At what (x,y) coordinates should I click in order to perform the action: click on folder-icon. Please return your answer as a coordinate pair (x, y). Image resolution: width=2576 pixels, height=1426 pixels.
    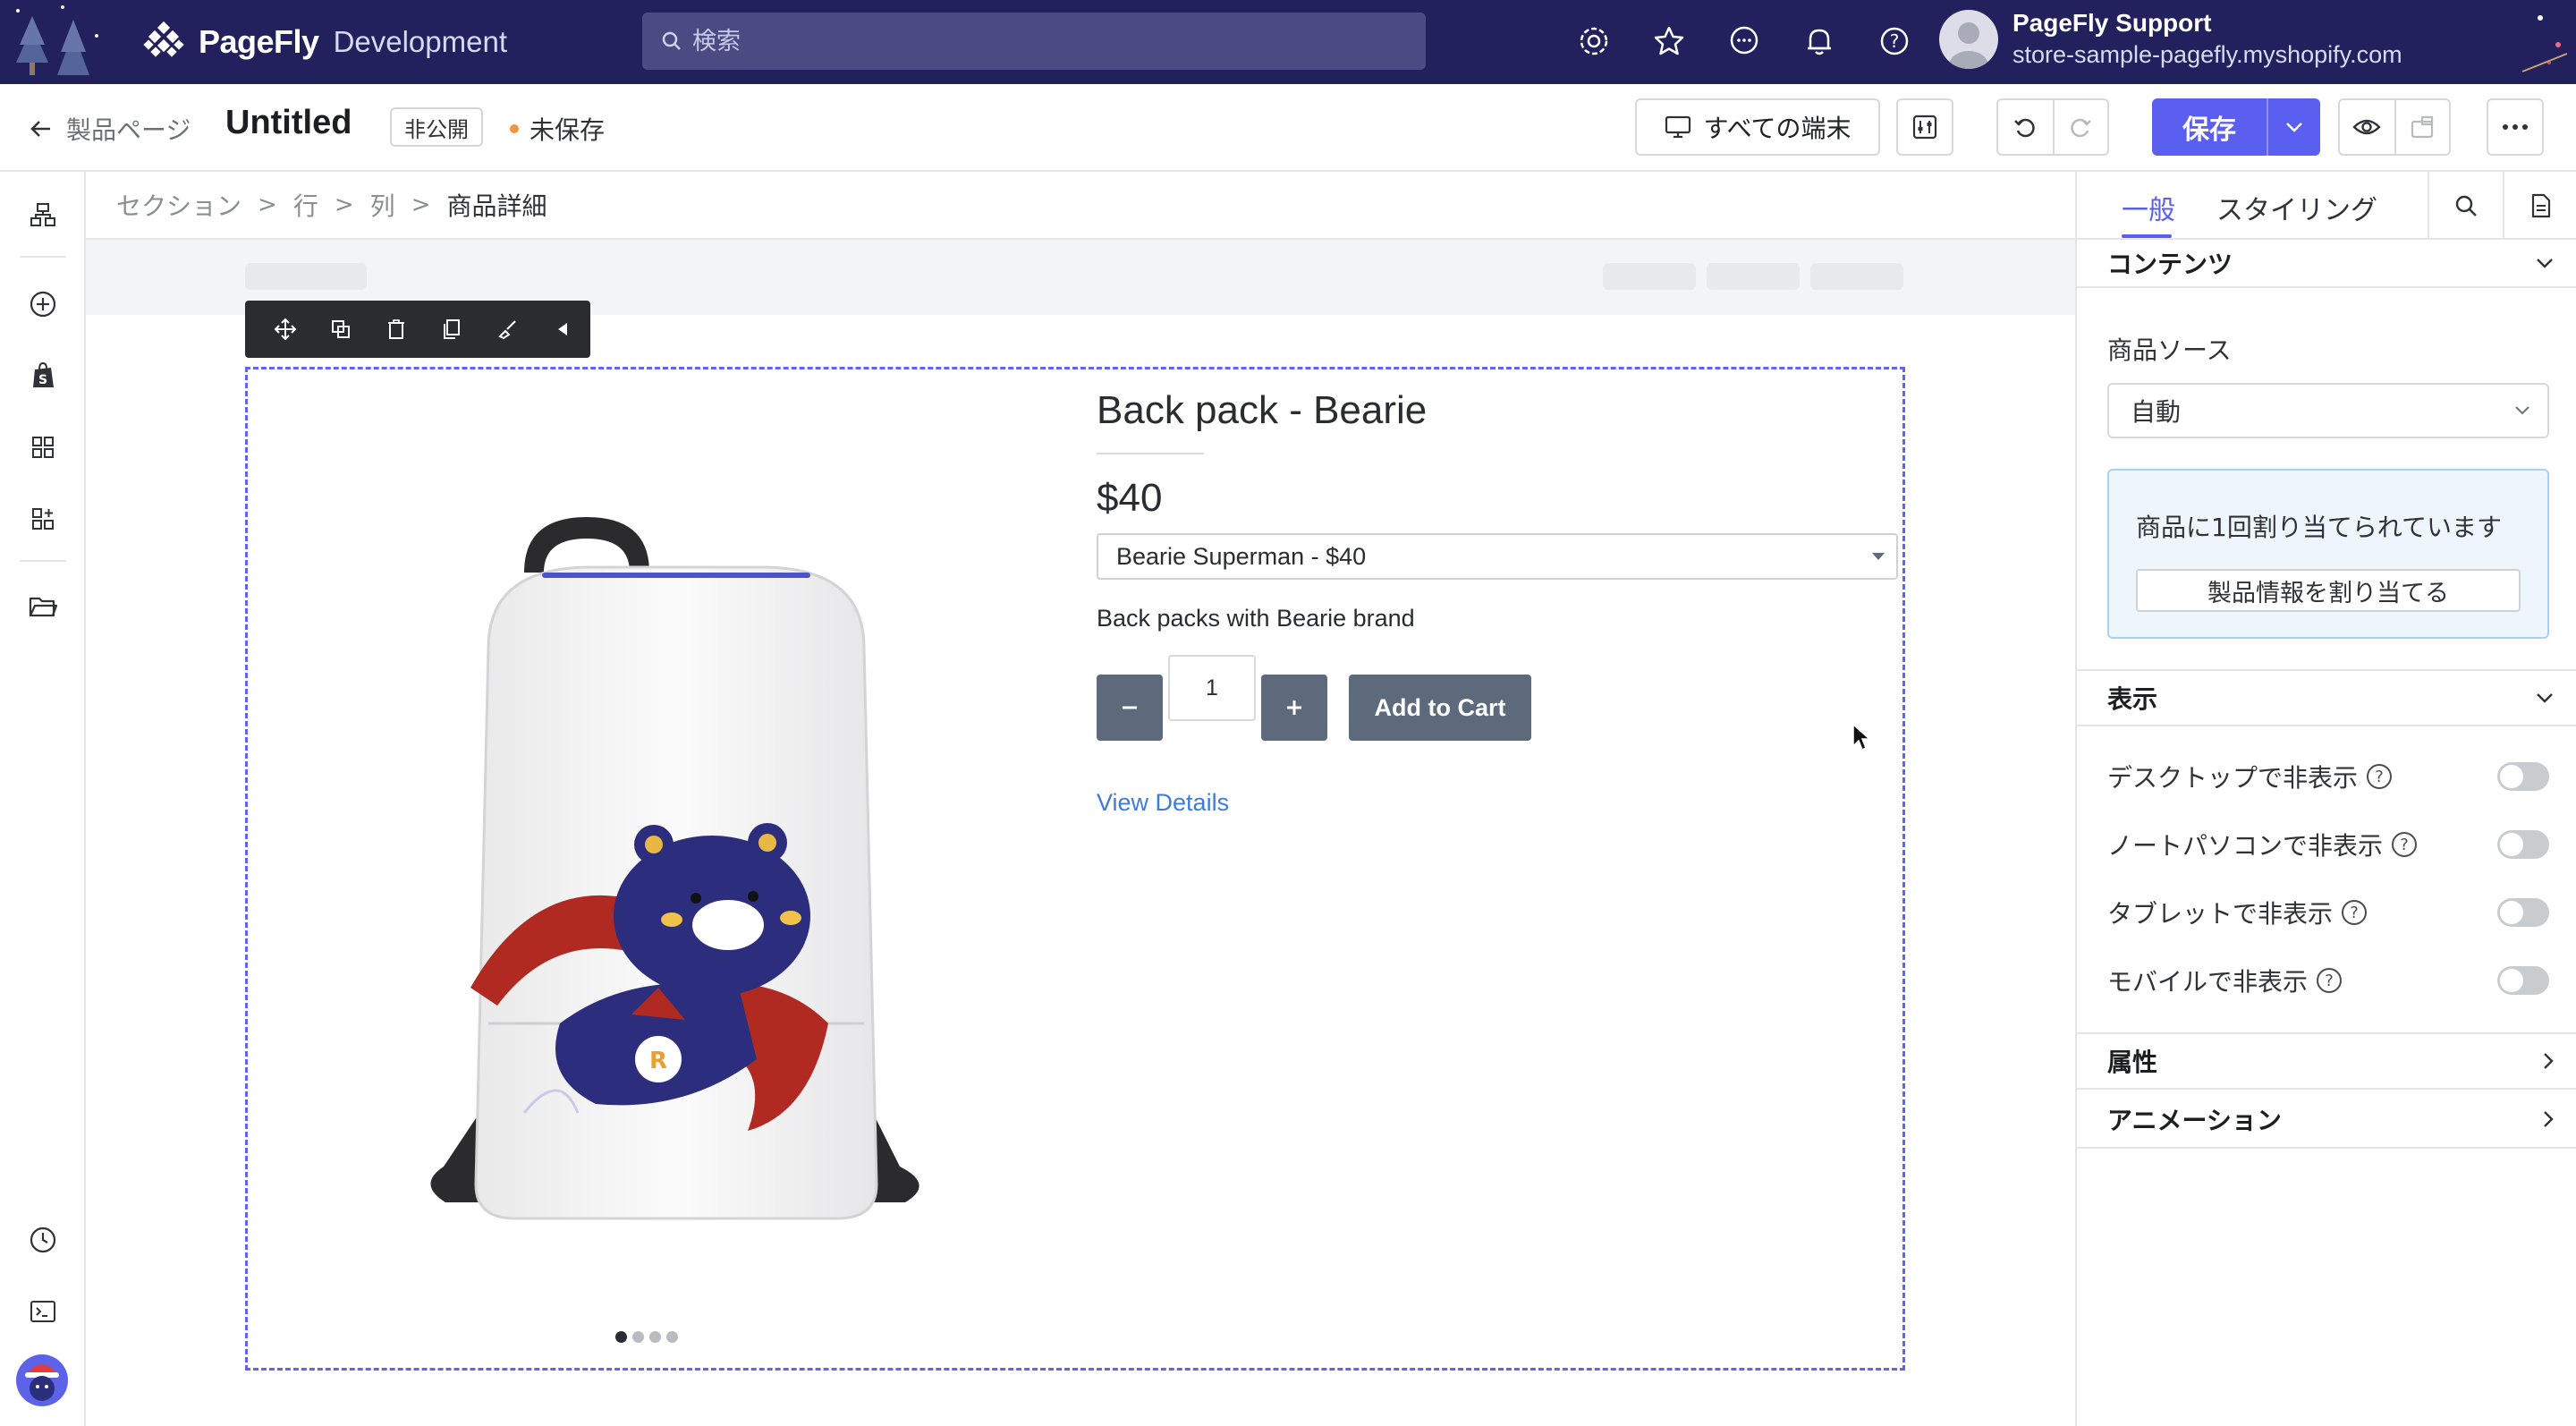
    Looking at the image, I should click on (43, 607).